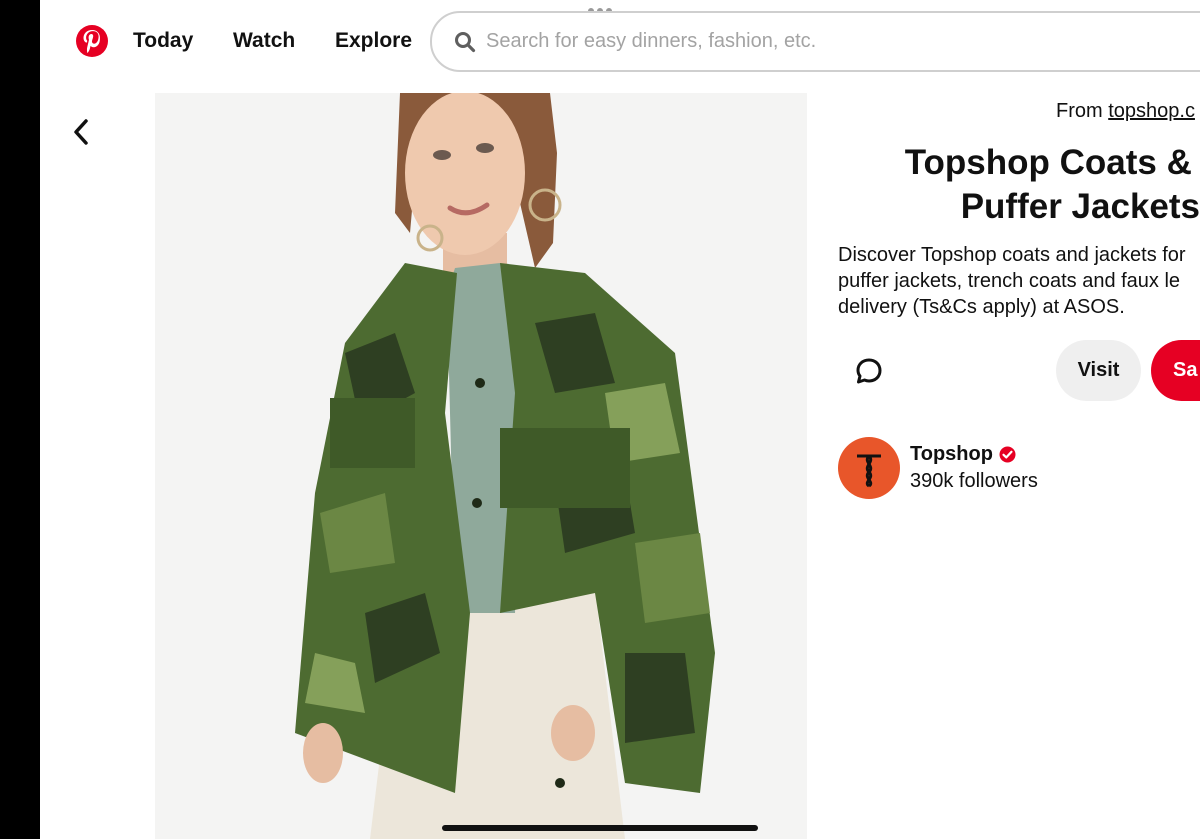 The width and height of the screenshot is (1200, 839). What do you see at coordinates (264, 41) in the screenshot?
I see `nav-watch: Watch` at bounding box center [264, 41].